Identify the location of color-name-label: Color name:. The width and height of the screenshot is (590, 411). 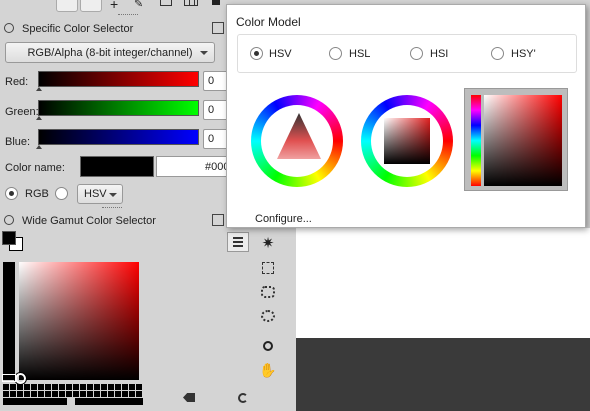
(35, 168).